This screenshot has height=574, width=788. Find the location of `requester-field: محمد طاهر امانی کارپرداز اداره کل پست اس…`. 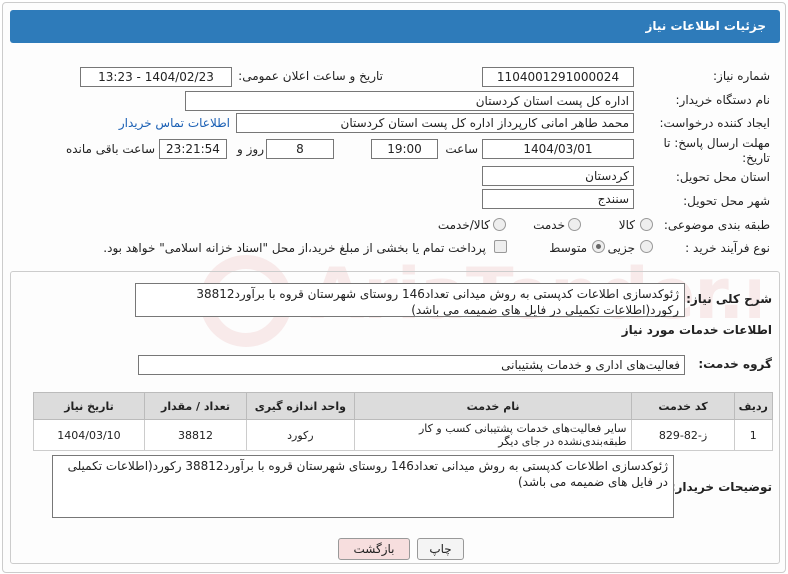

requester-field: محمد طاهر امانی کارپرداز اداره کل پست اس… is located at coordinates (435, 123).